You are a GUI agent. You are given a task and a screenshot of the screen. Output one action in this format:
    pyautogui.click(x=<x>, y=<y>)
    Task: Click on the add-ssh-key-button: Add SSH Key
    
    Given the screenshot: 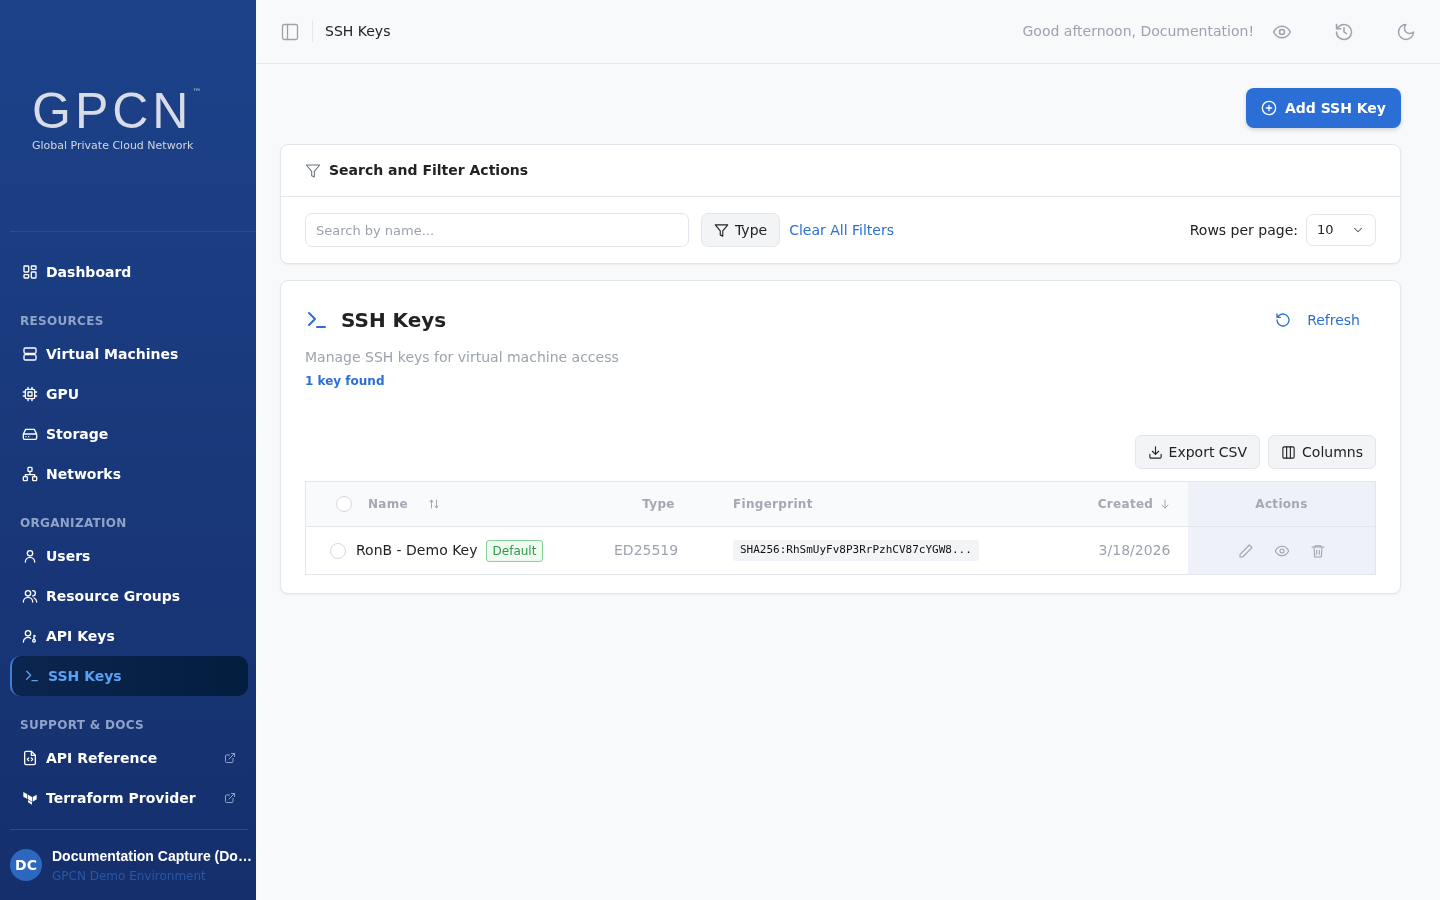 What is the action you would take?
    pyautogui.click(x=1323, y=108)
    